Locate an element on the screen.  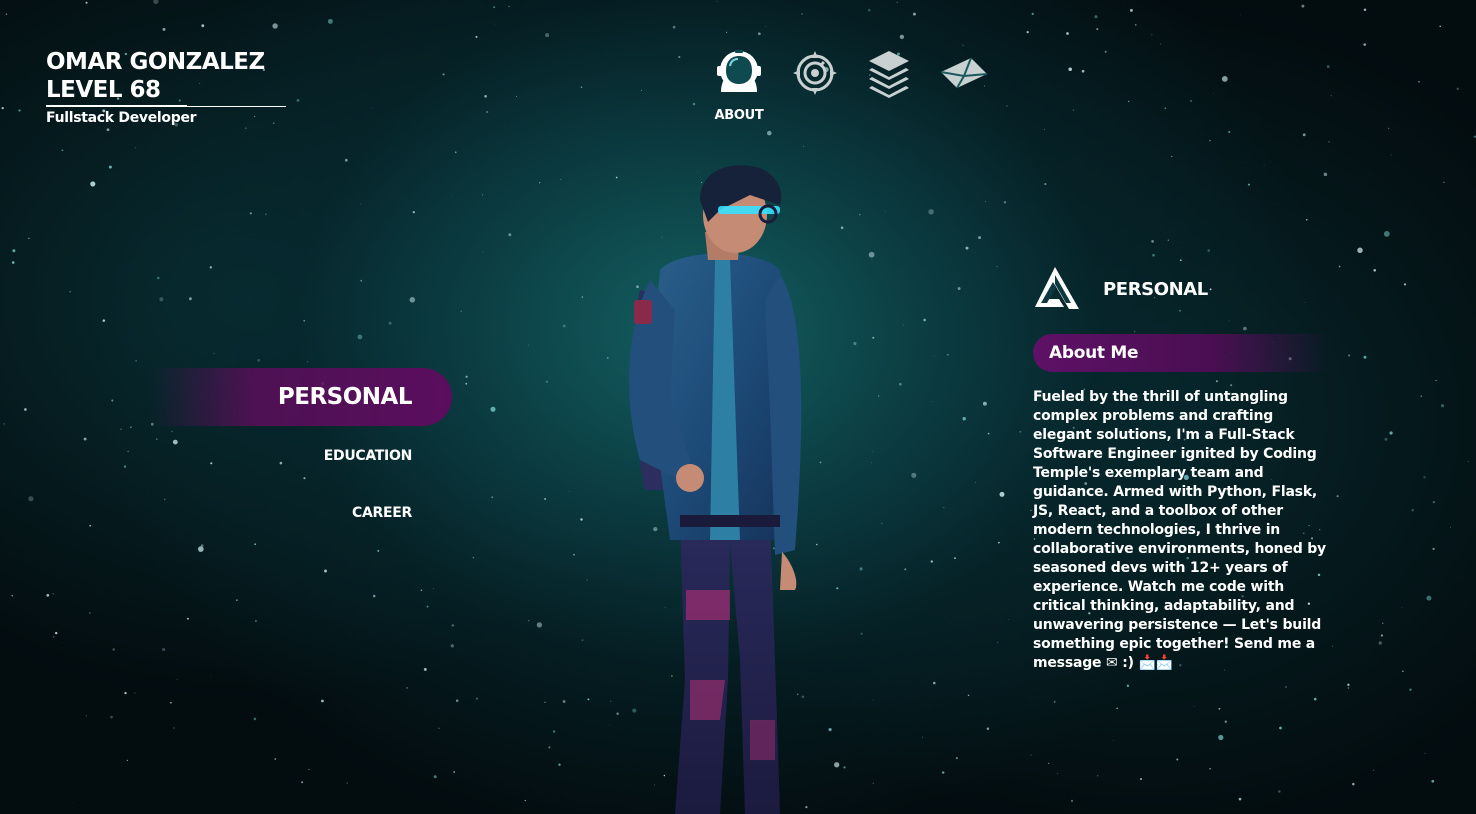
side-menu-career: CAREER is located at coordinates (301, 513).